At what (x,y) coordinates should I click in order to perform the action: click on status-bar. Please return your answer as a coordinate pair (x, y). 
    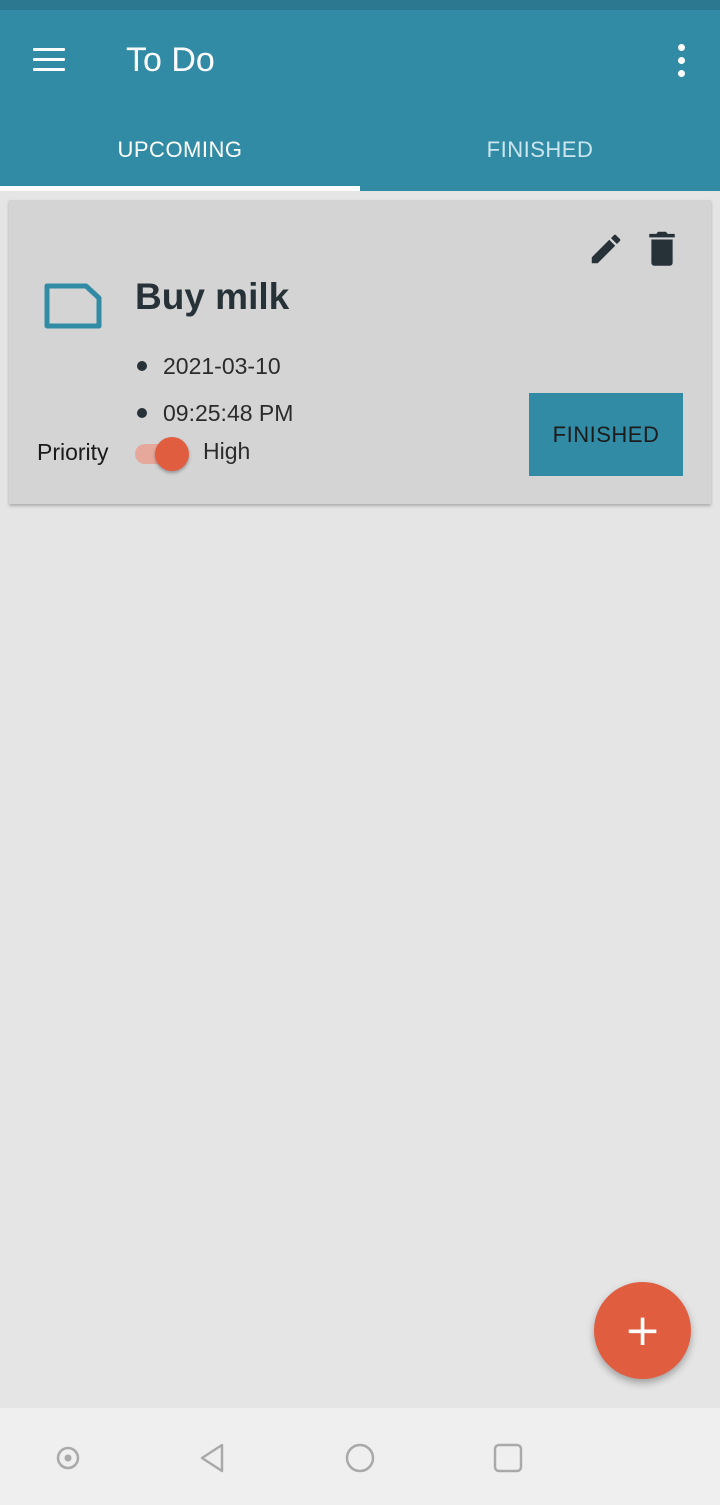
    Looking at the image, I should click on (360, 5).